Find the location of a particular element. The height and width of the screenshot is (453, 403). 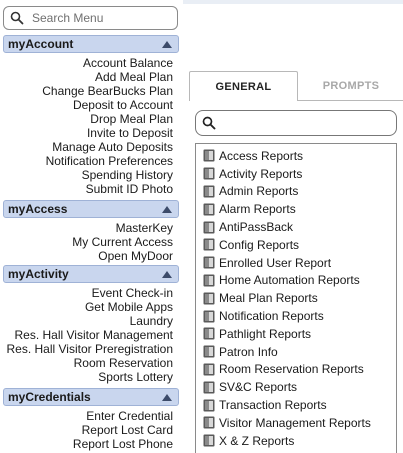

report-label: Room Reservation Reports is located at coordinates (291, 369).